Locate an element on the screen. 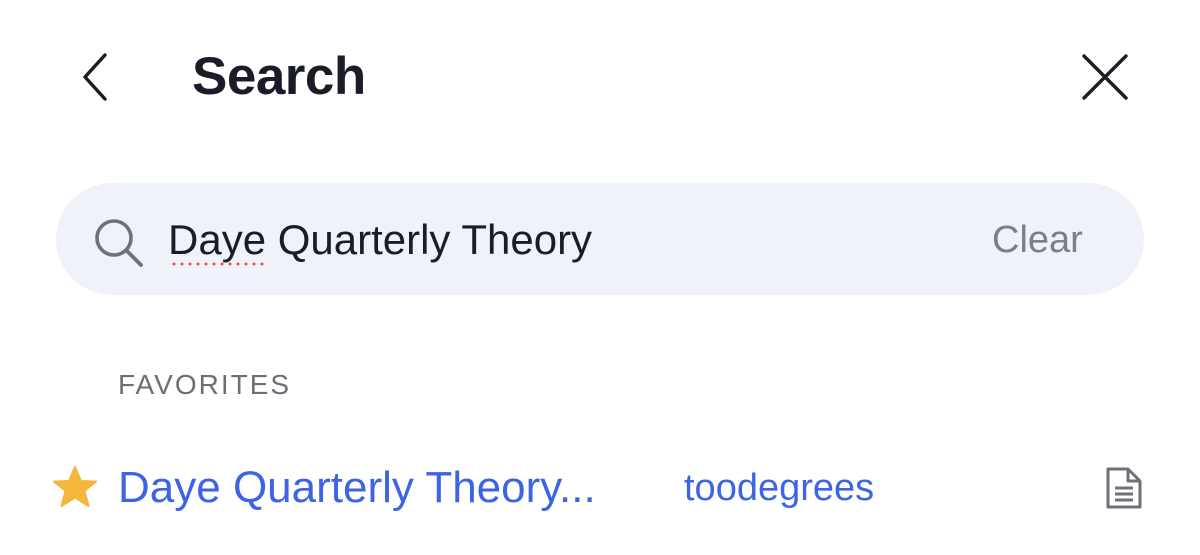 The height and width of the screenshot is (555, 1200). close-button is located at coordinates (1105, 77).